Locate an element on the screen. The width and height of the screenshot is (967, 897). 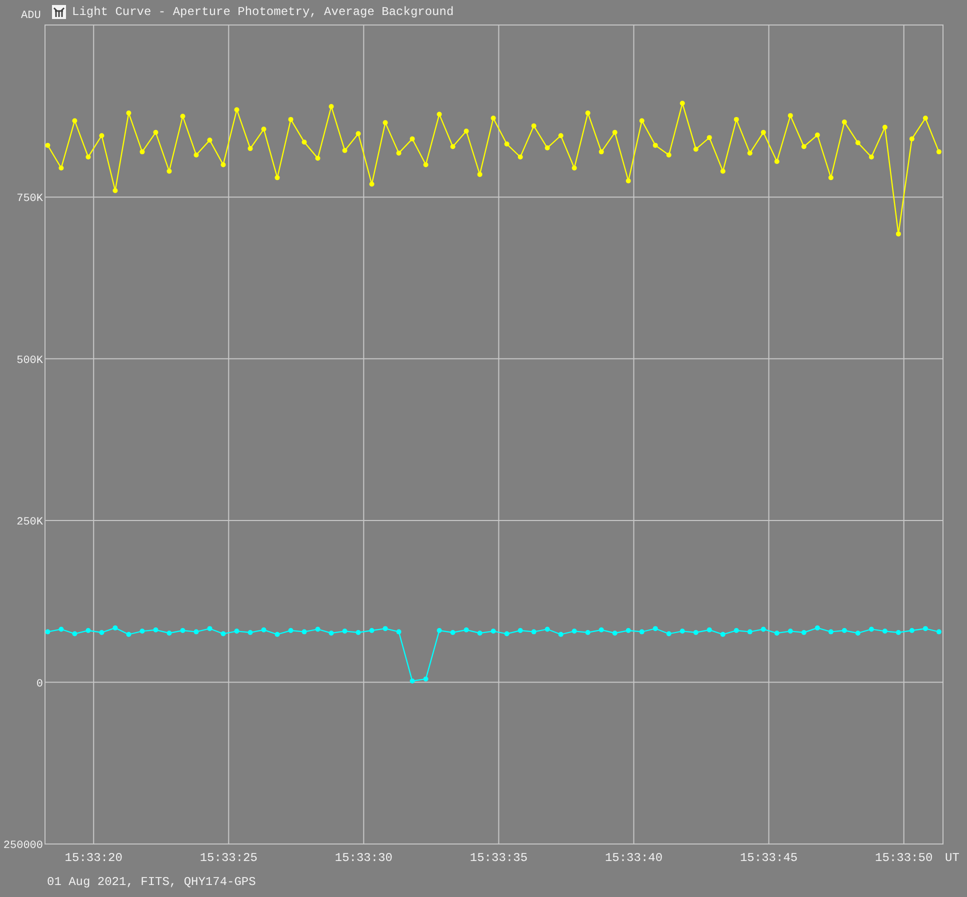
x-tick-label: 15:33:20 is located at coordinates (93, 858).